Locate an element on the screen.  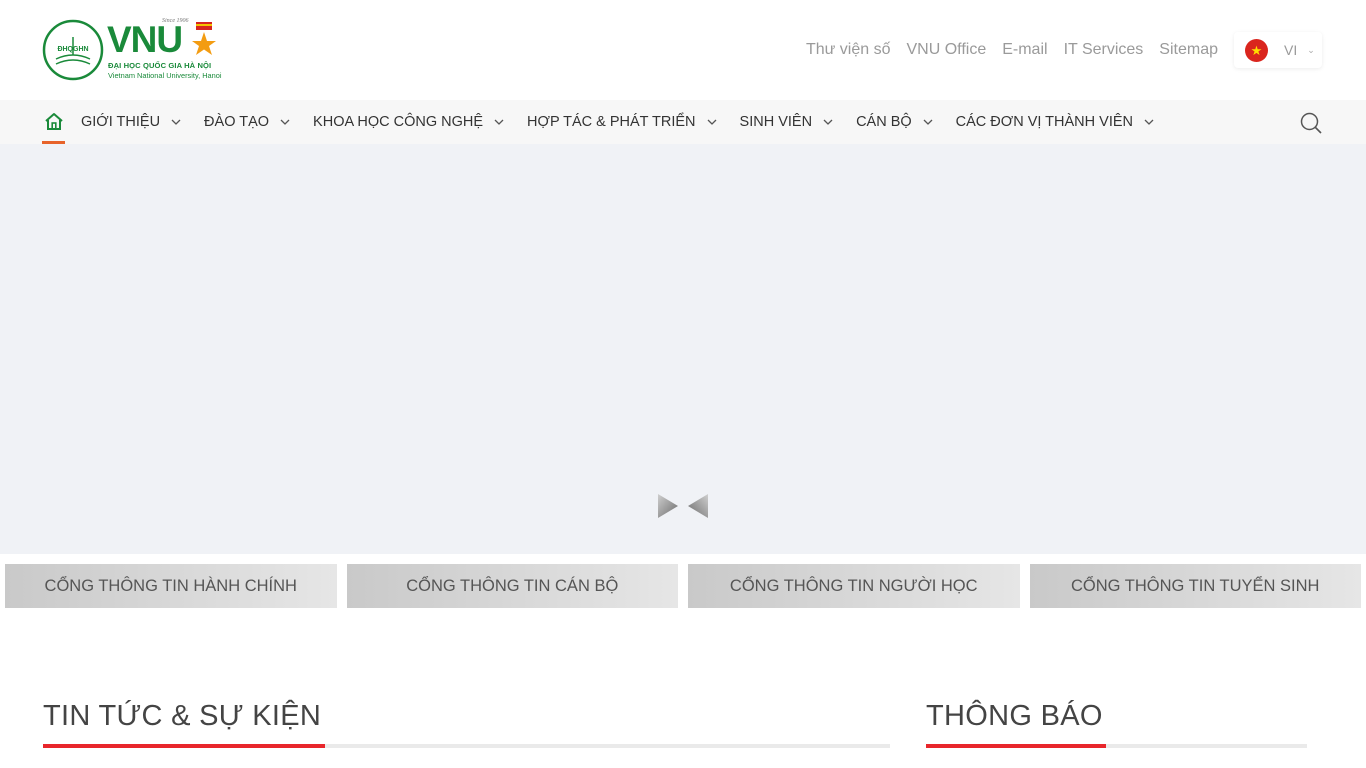
nav-item-cac-don-vi-thanh-vien: CÁC ĐƠN VỊ THÀNH VIÊN is located at coordinates (1055, 122).